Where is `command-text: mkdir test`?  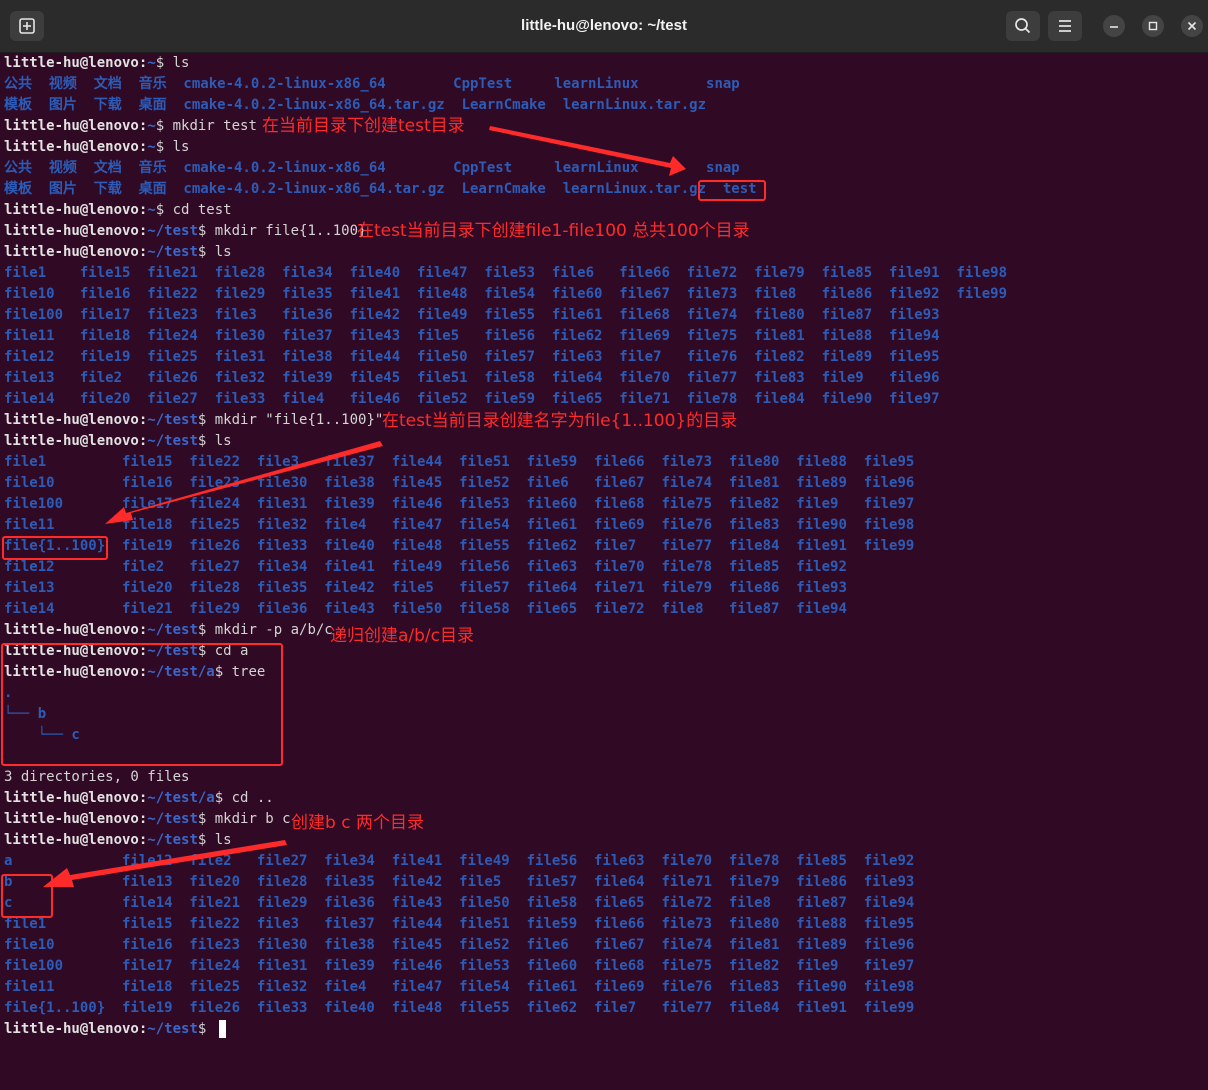
command-text: mkdir test is located at coordinates (214, 126).